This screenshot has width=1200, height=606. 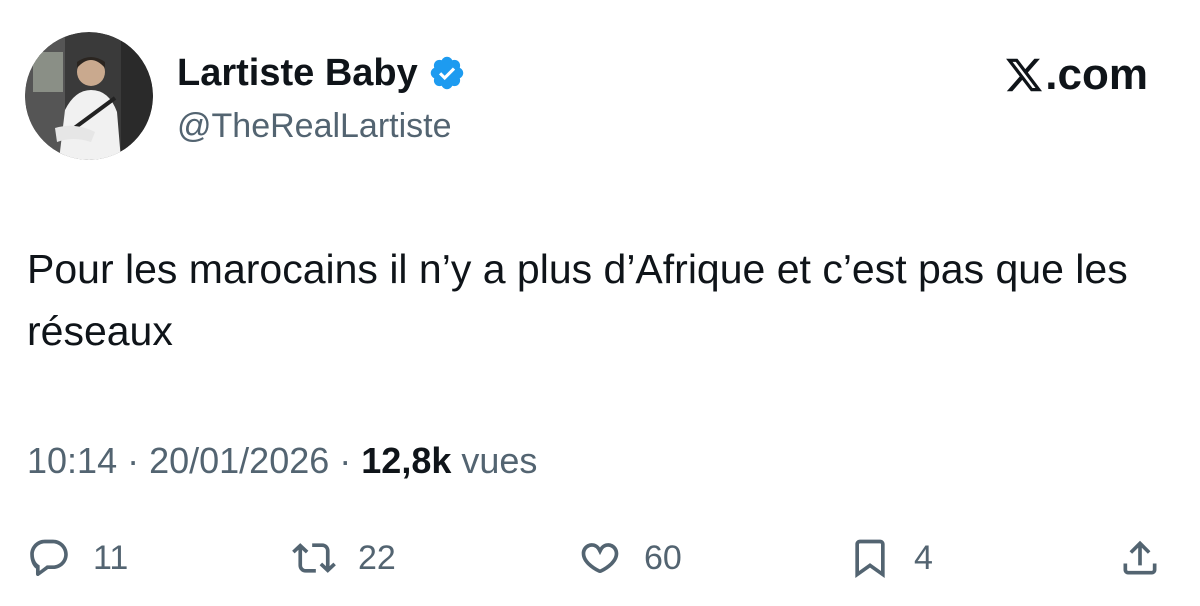 I want to click on tweet-time: 10:14, so click(x=72, y=460).